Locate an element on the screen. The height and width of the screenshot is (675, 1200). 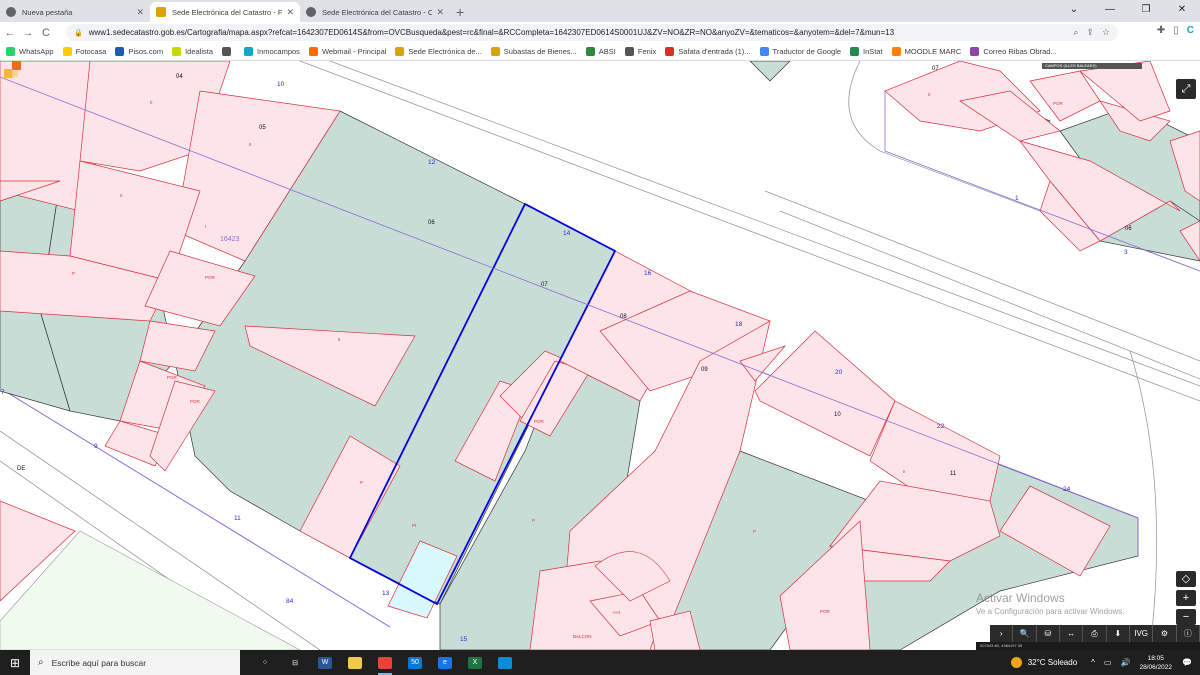
street-number: 9 is located at coordinates (96, 446).